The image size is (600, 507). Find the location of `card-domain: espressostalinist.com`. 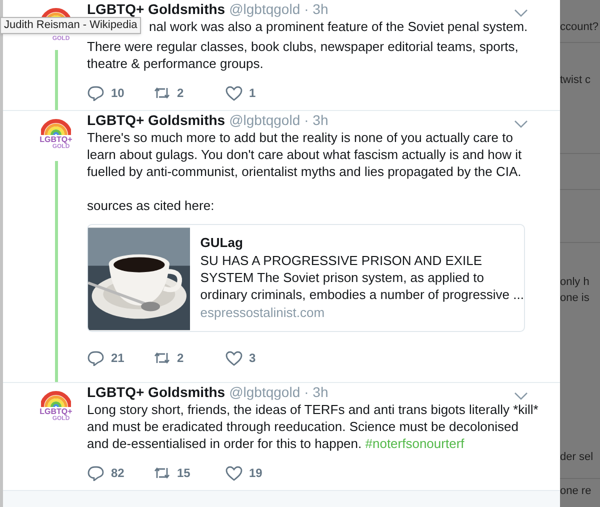

card-domain: espressostalinist.com is located at coordinates (263, 312).